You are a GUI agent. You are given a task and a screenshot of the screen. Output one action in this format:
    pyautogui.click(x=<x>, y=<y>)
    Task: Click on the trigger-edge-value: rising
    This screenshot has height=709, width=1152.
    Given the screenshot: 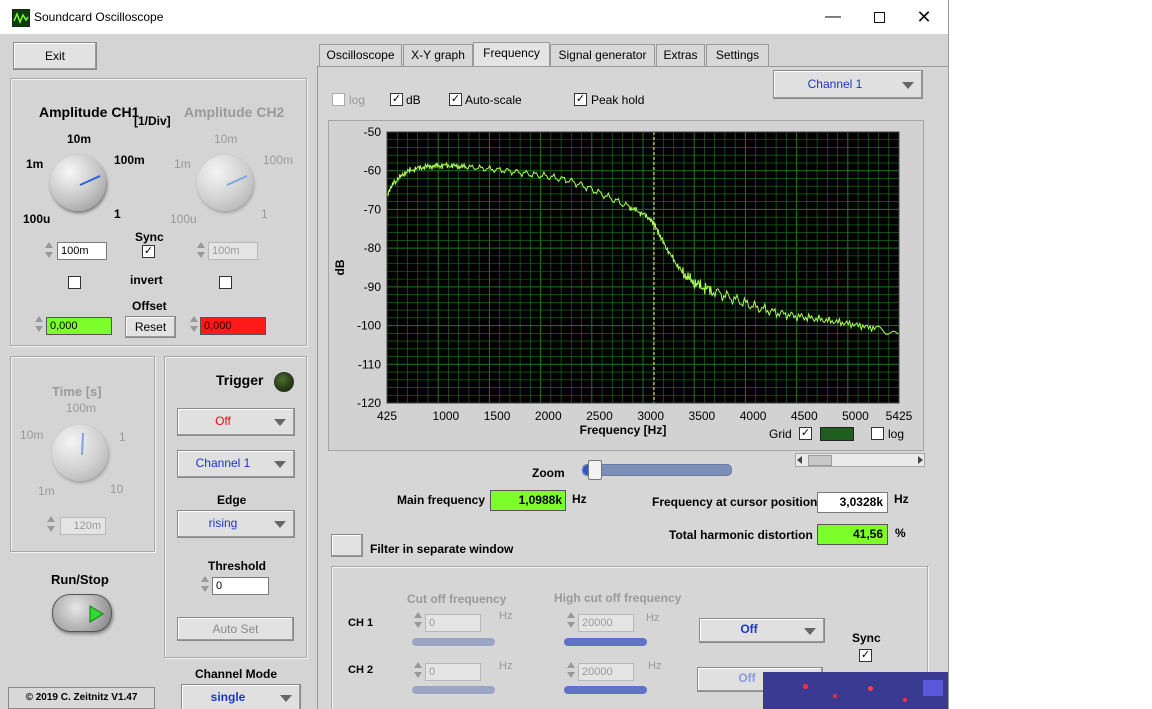 What is the action you would take?
    pyautogui.click(x=223, y=523)
    